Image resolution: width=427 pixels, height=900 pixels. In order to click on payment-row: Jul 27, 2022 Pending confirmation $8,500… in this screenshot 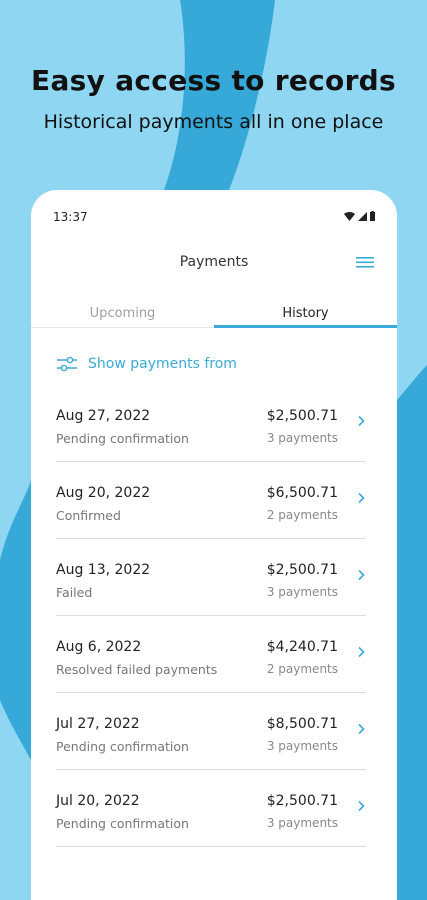, I will do `click(211, 731)`.